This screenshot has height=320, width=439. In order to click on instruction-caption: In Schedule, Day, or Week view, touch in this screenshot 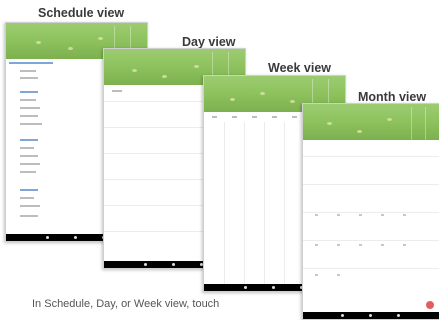, I will do `click(126, 304)`.